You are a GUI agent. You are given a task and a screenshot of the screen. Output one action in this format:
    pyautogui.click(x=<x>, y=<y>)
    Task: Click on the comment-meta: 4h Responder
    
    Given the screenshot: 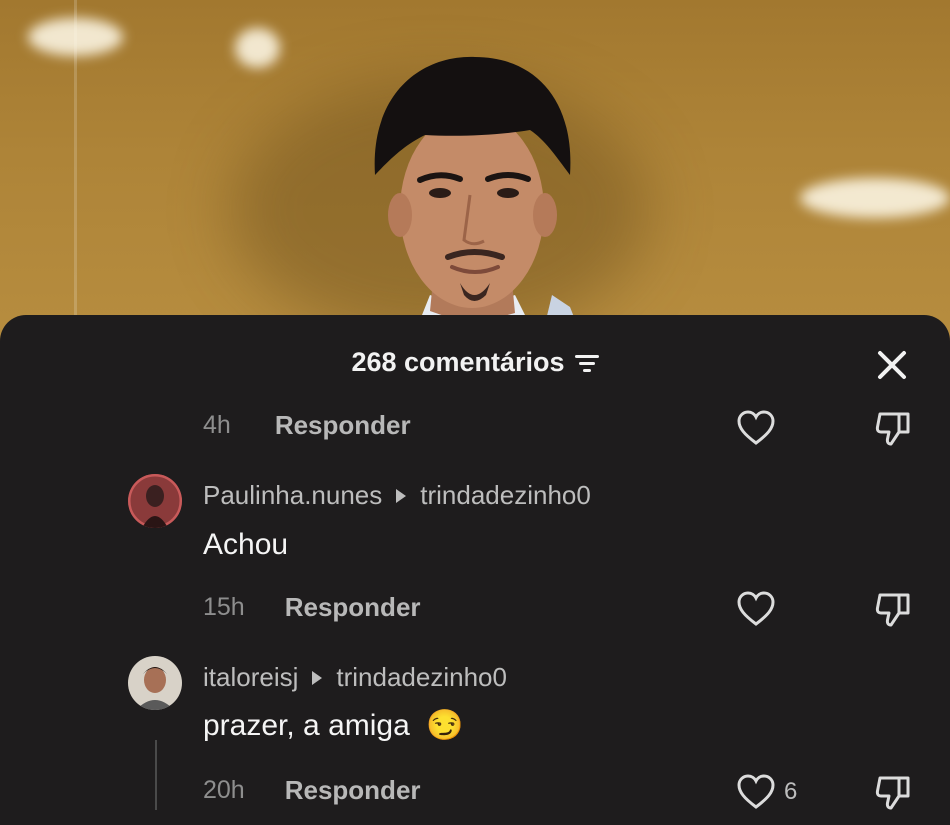 What is the action you would take?
    pyautogui.click(x=307, y=425)
    